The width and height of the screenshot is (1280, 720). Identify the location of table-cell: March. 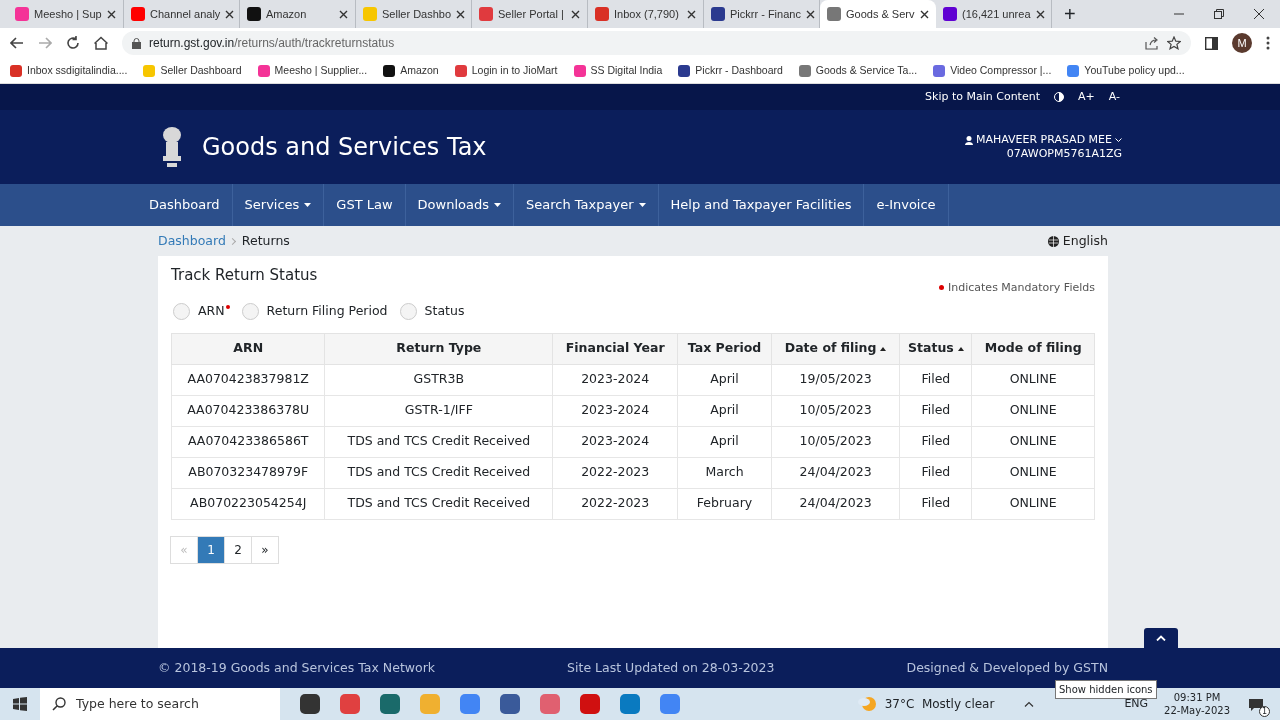
(724, 473).